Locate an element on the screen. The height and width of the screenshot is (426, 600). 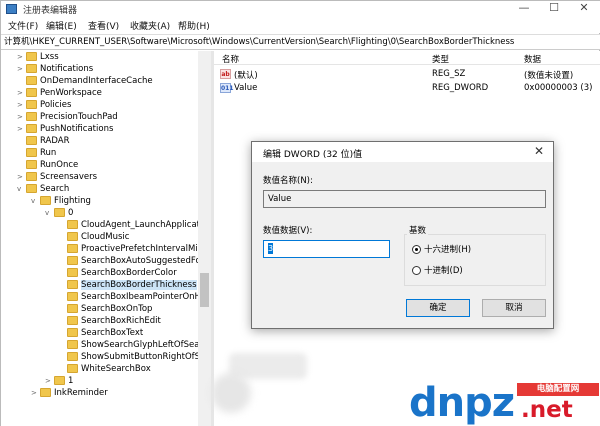
title-bar: 注册表编辑器 — ☐ ✕ is located at coordinates (300, 9).